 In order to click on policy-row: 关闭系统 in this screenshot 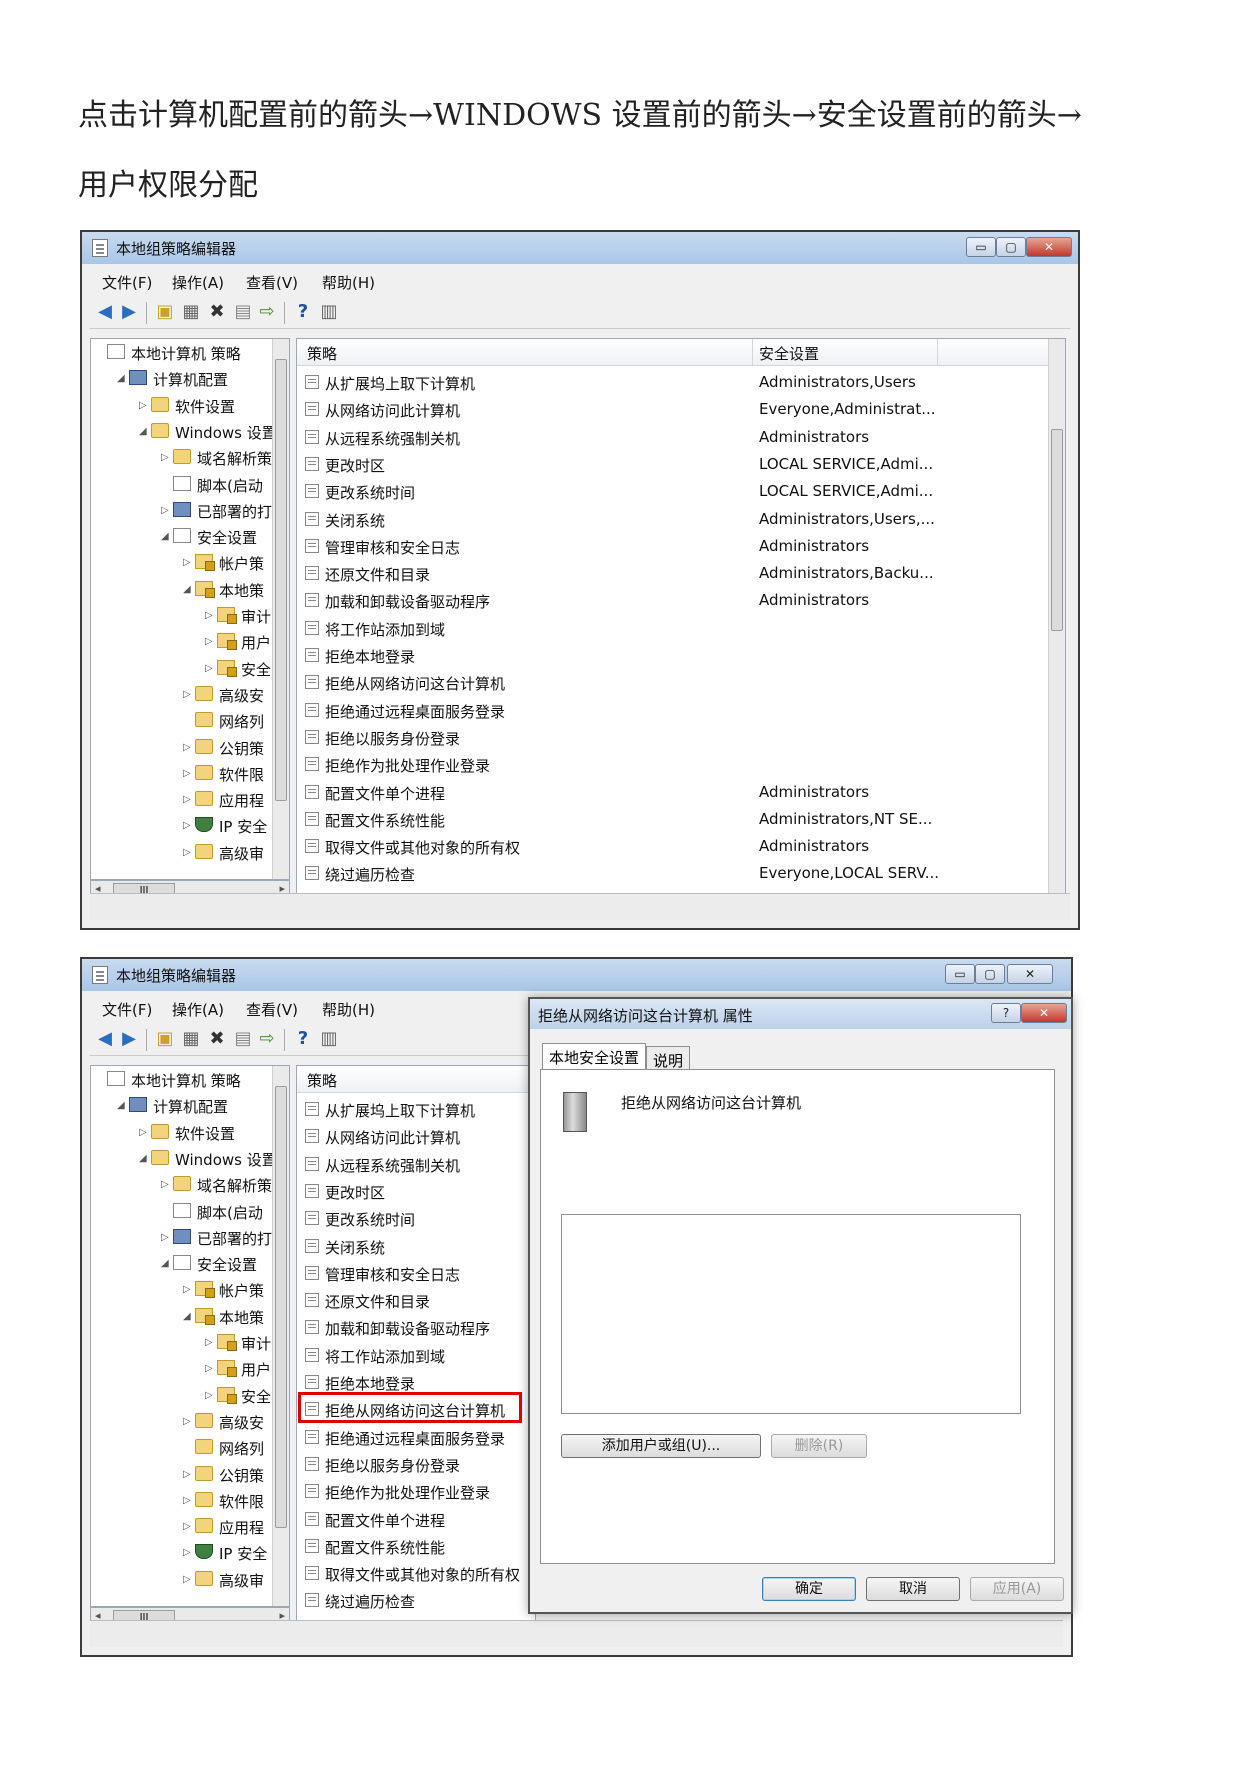, I will do `click(407, 1246)`.